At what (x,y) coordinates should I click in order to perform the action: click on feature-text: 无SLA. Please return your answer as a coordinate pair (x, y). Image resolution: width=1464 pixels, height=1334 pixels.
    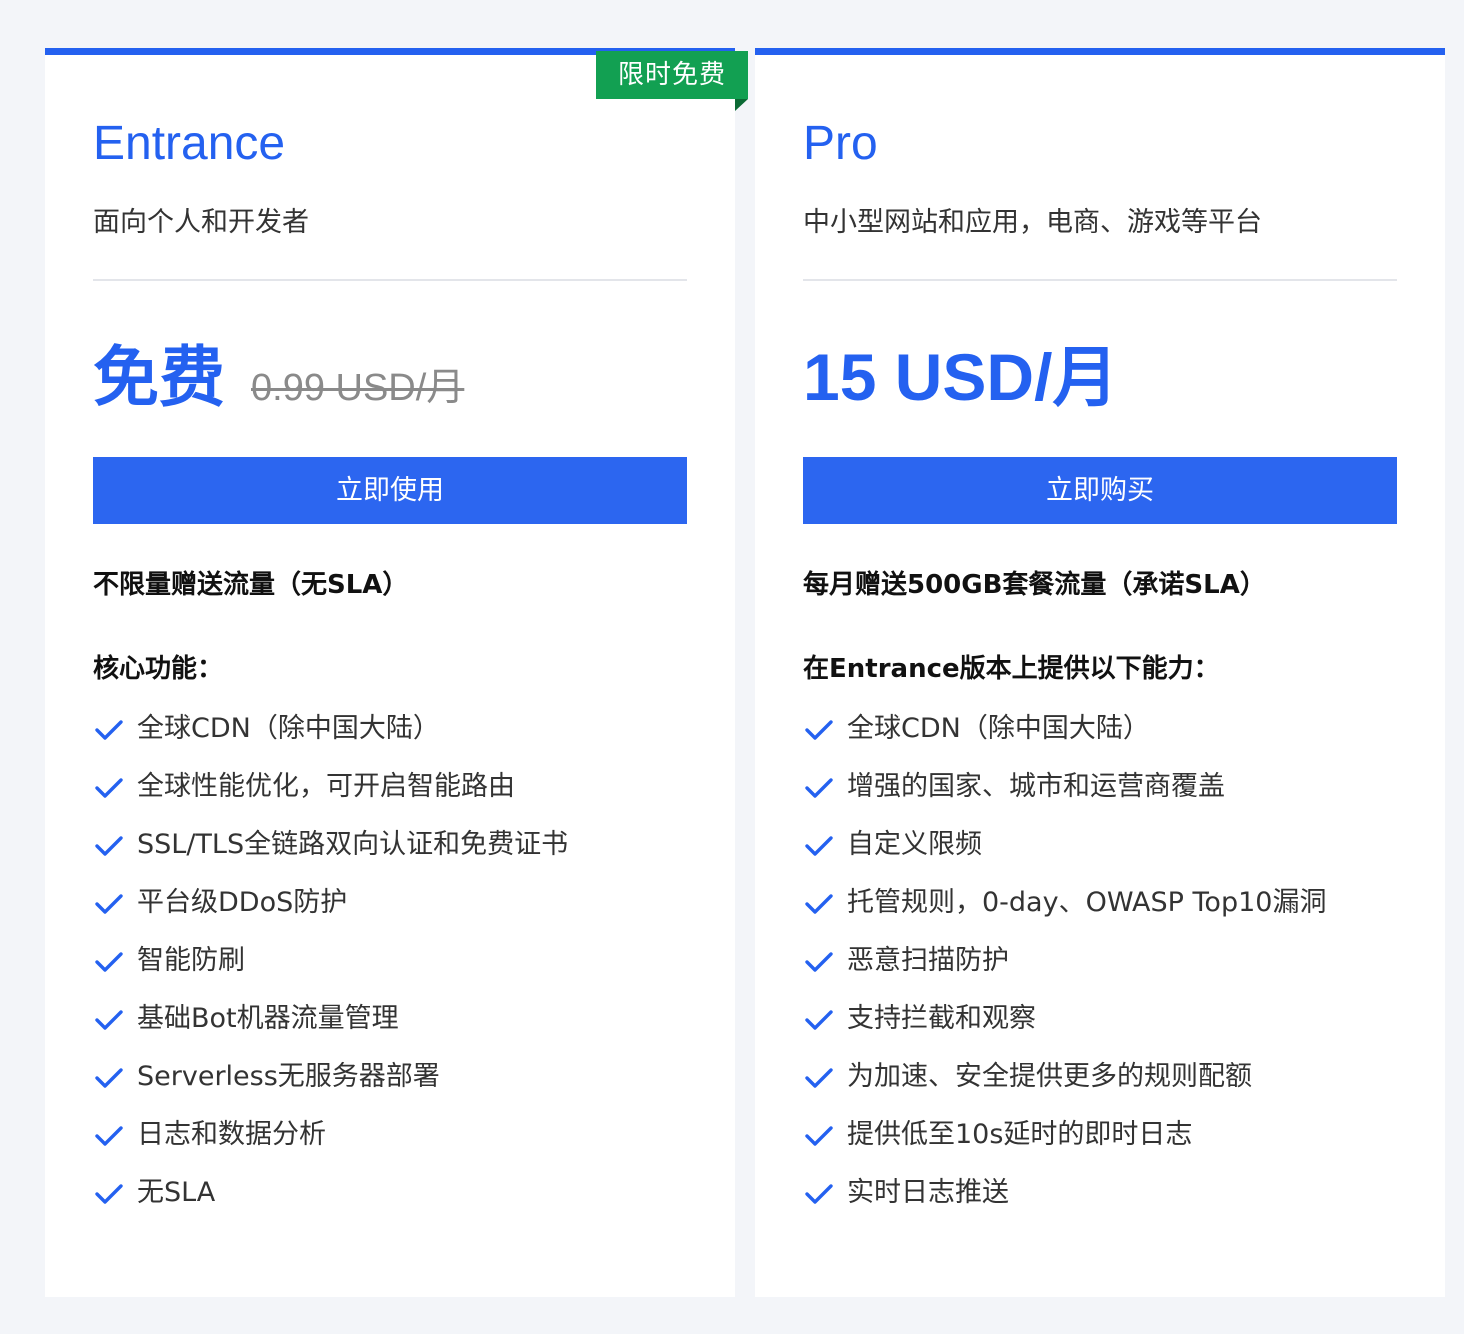
    Looking at the image, I should click on (176, 1192).